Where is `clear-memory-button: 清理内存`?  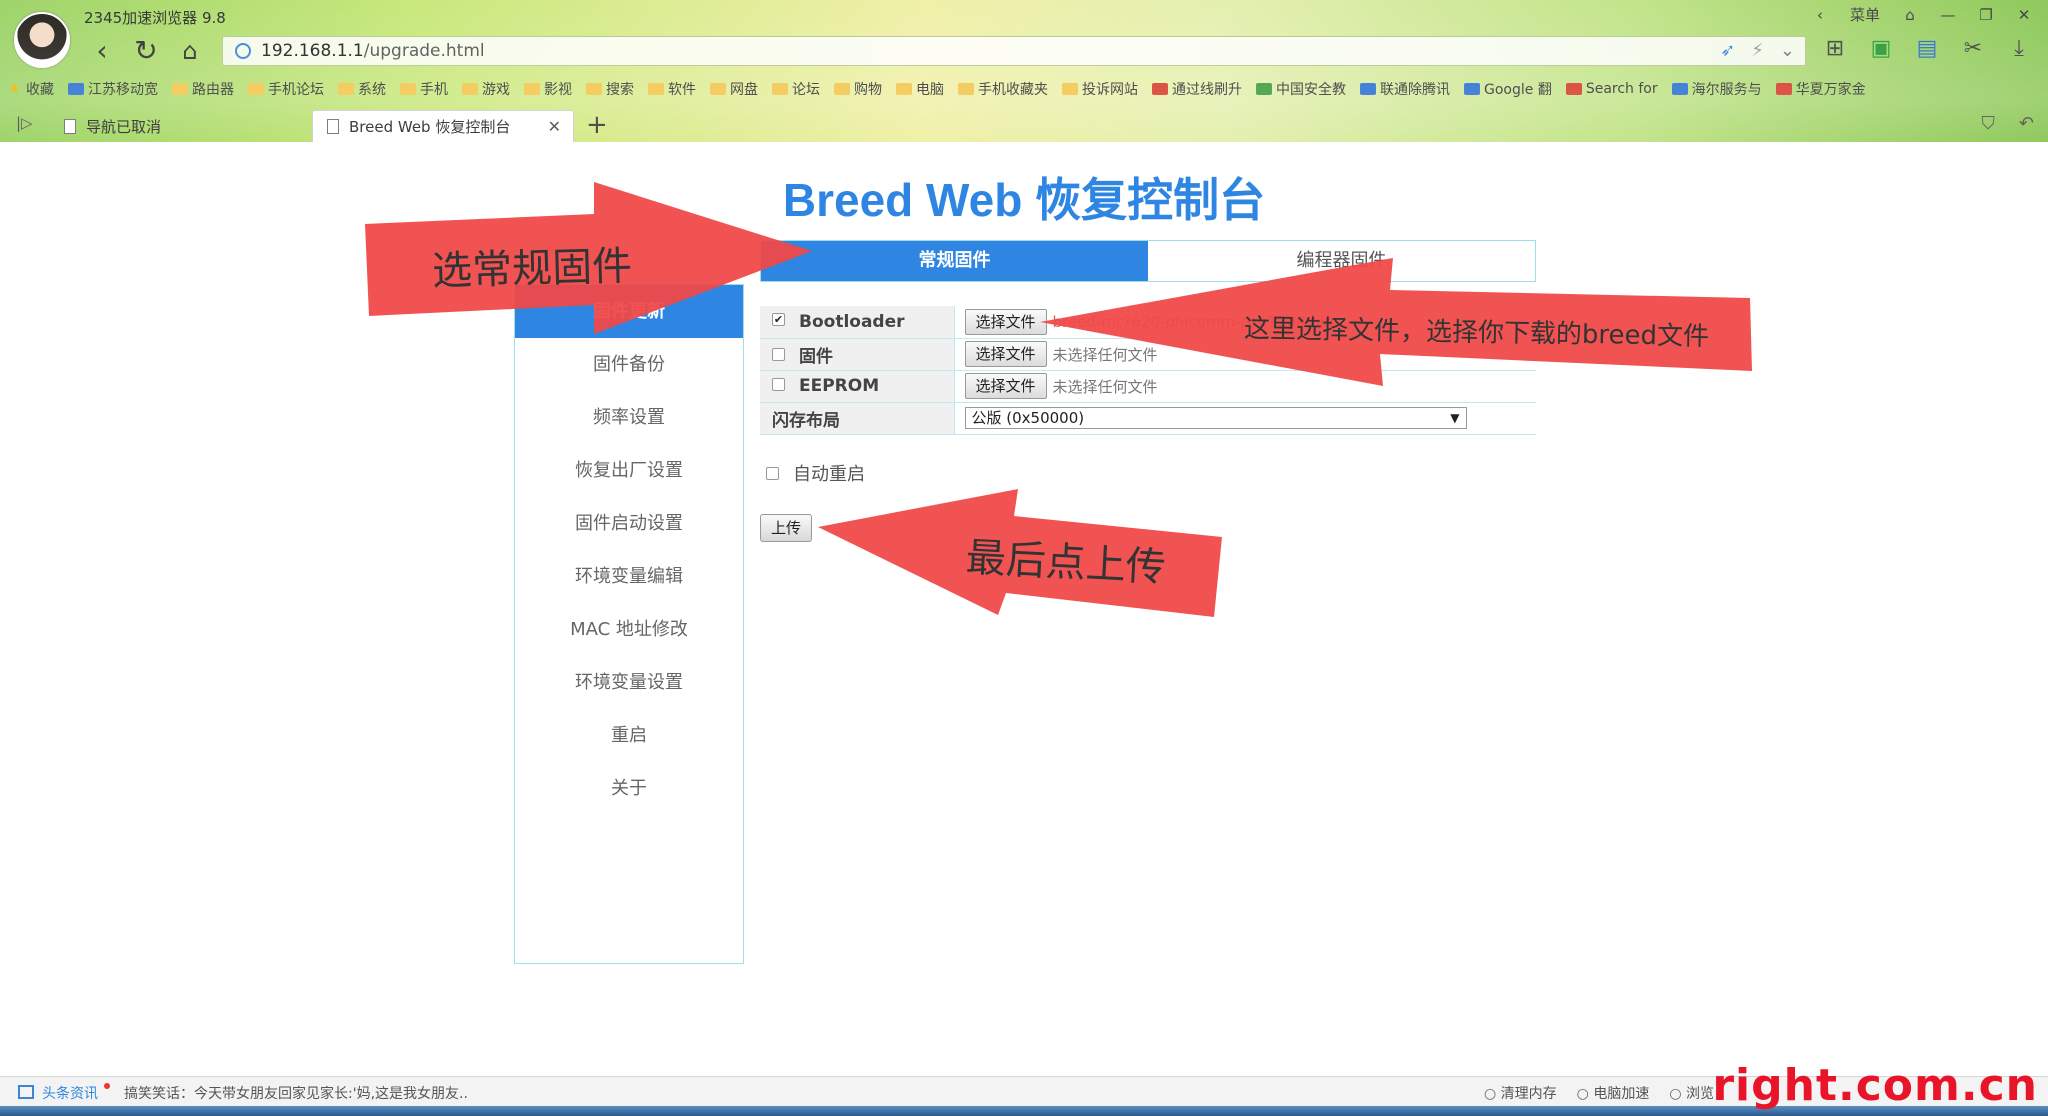
clear-memory-button: 清理内存 is located at coordinates (1520, 1093).